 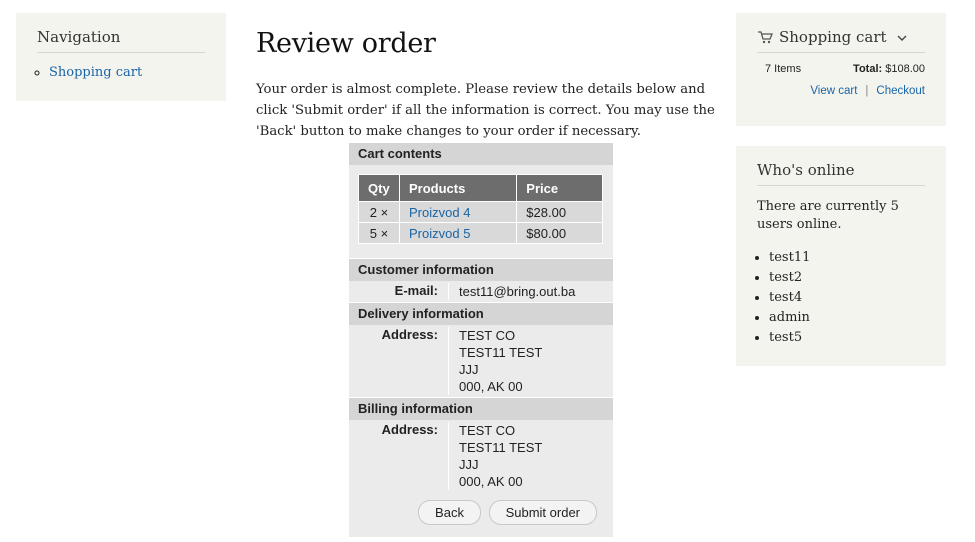 What do you see at coordinates (559, 212) in the screenshot?
I see `row-price: $28.00` at bounding box center [559, 212].